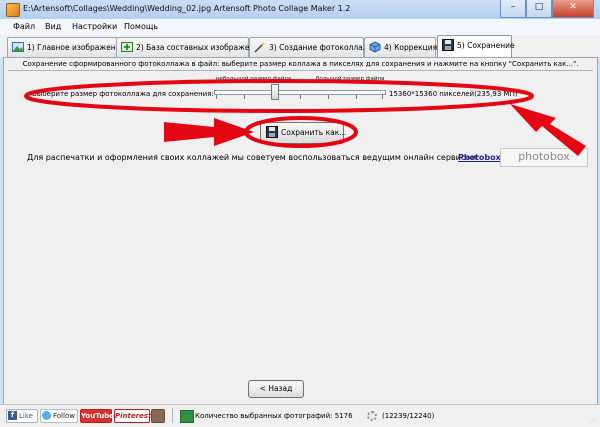 The image size is (600, 427). What do you see at coordinates (272, 132) in the screenshot?
I see `floppy-disk-icon` at bounding box center [272, 132].